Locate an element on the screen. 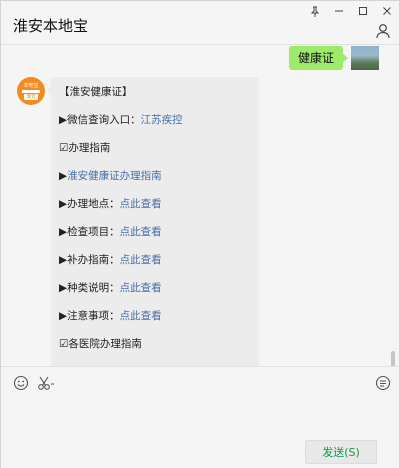  outgoing-message: 健康证 is located at coordinates (333, 58).